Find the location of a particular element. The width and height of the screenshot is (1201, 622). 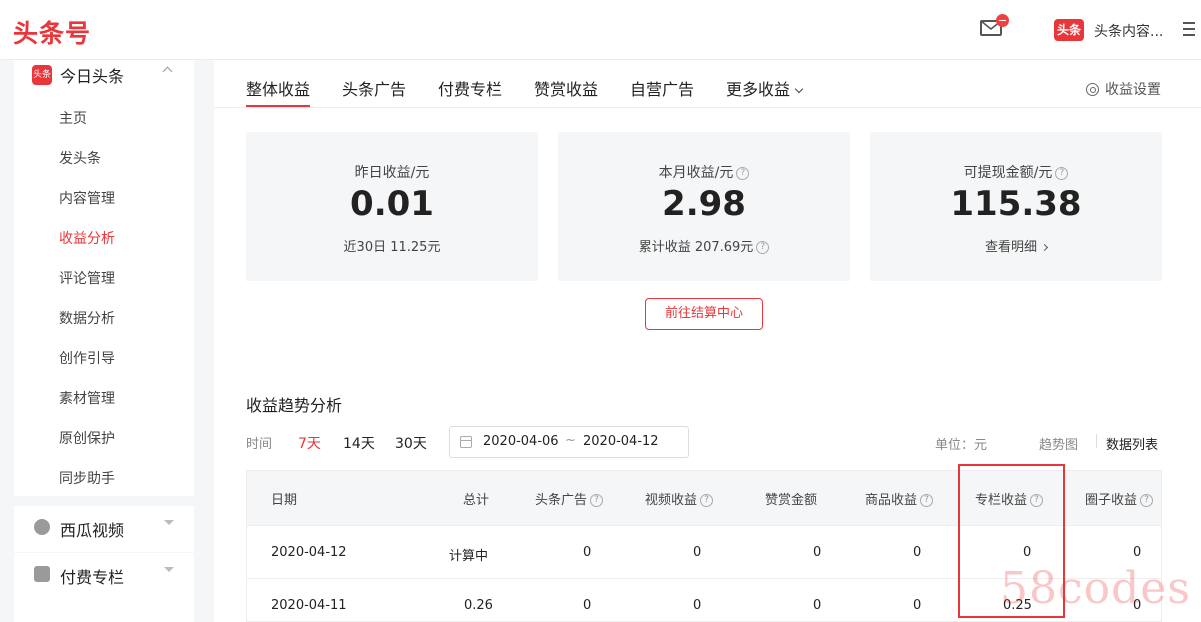

sidebar-item-comments: 评论管理 is located at coordinates (87, 278).